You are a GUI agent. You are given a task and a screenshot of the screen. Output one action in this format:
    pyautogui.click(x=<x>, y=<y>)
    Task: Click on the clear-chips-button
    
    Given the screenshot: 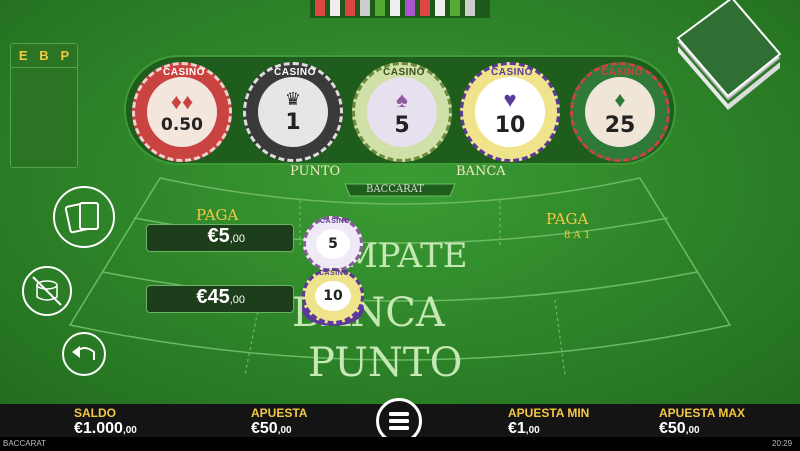 What is the action you would take?
    pyautogui.click(x=47, y=291)
    